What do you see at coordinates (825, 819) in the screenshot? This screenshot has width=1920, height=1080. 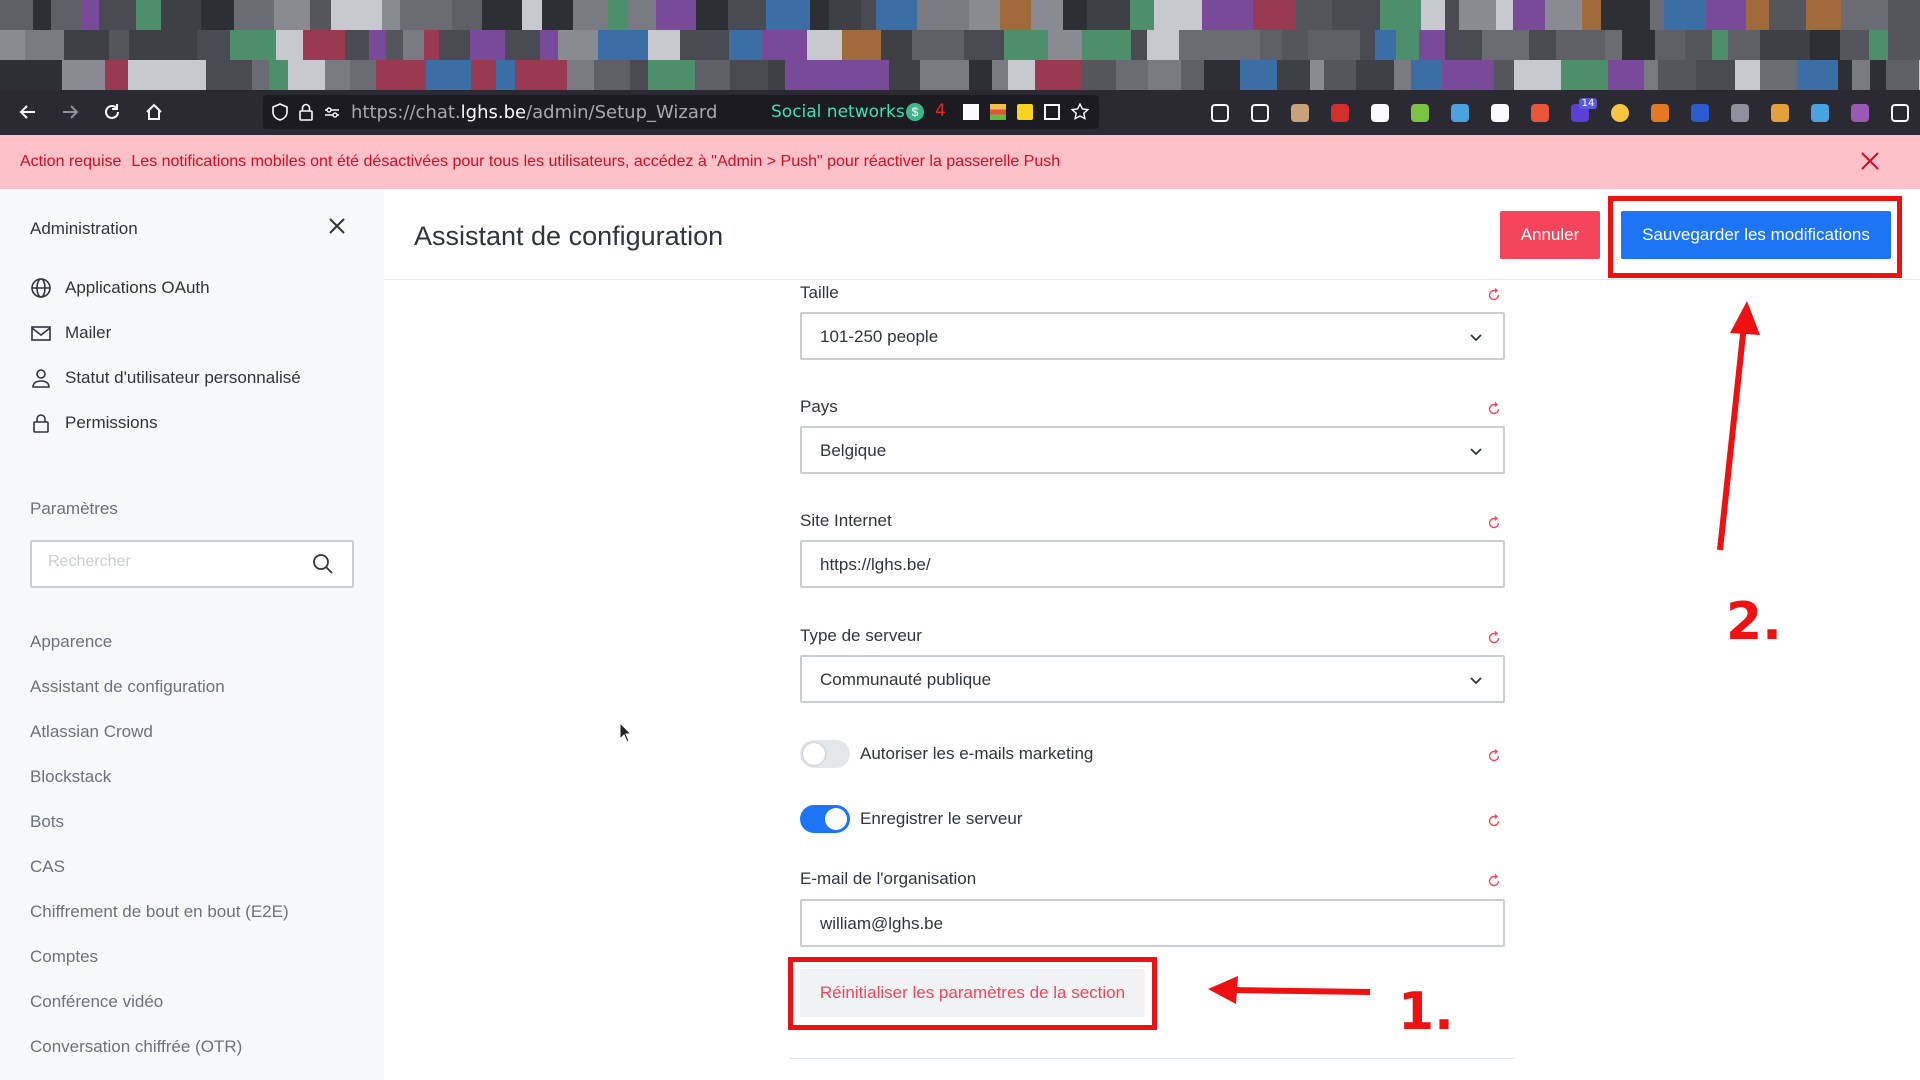 I see `register-server-toggle` at bounding box center [825, 819].